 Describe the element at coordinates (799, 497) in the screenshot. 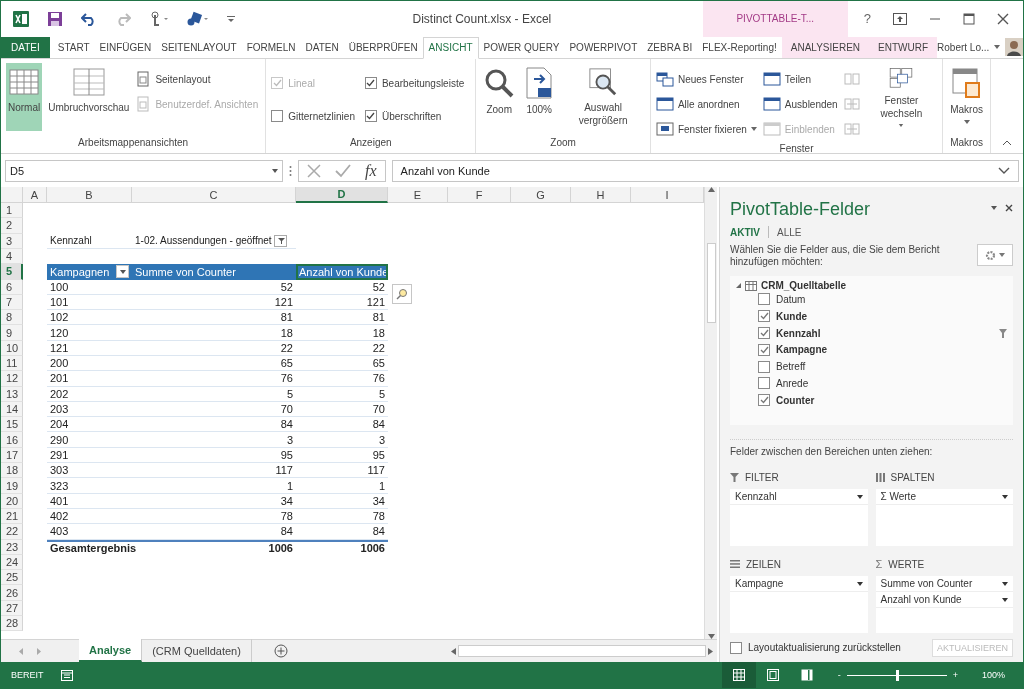

I see `area-field: Kennzahl` at that location.